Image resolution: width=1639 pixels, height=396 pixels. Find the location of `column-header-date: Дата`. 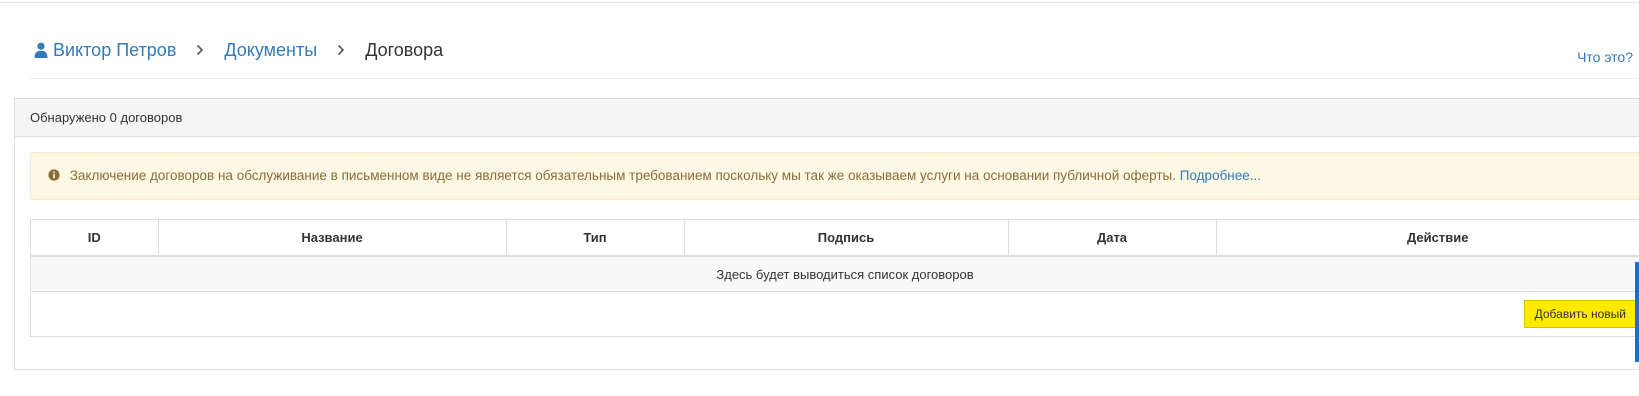

column-header-date: Дата is located at coordinates (1112, 238).